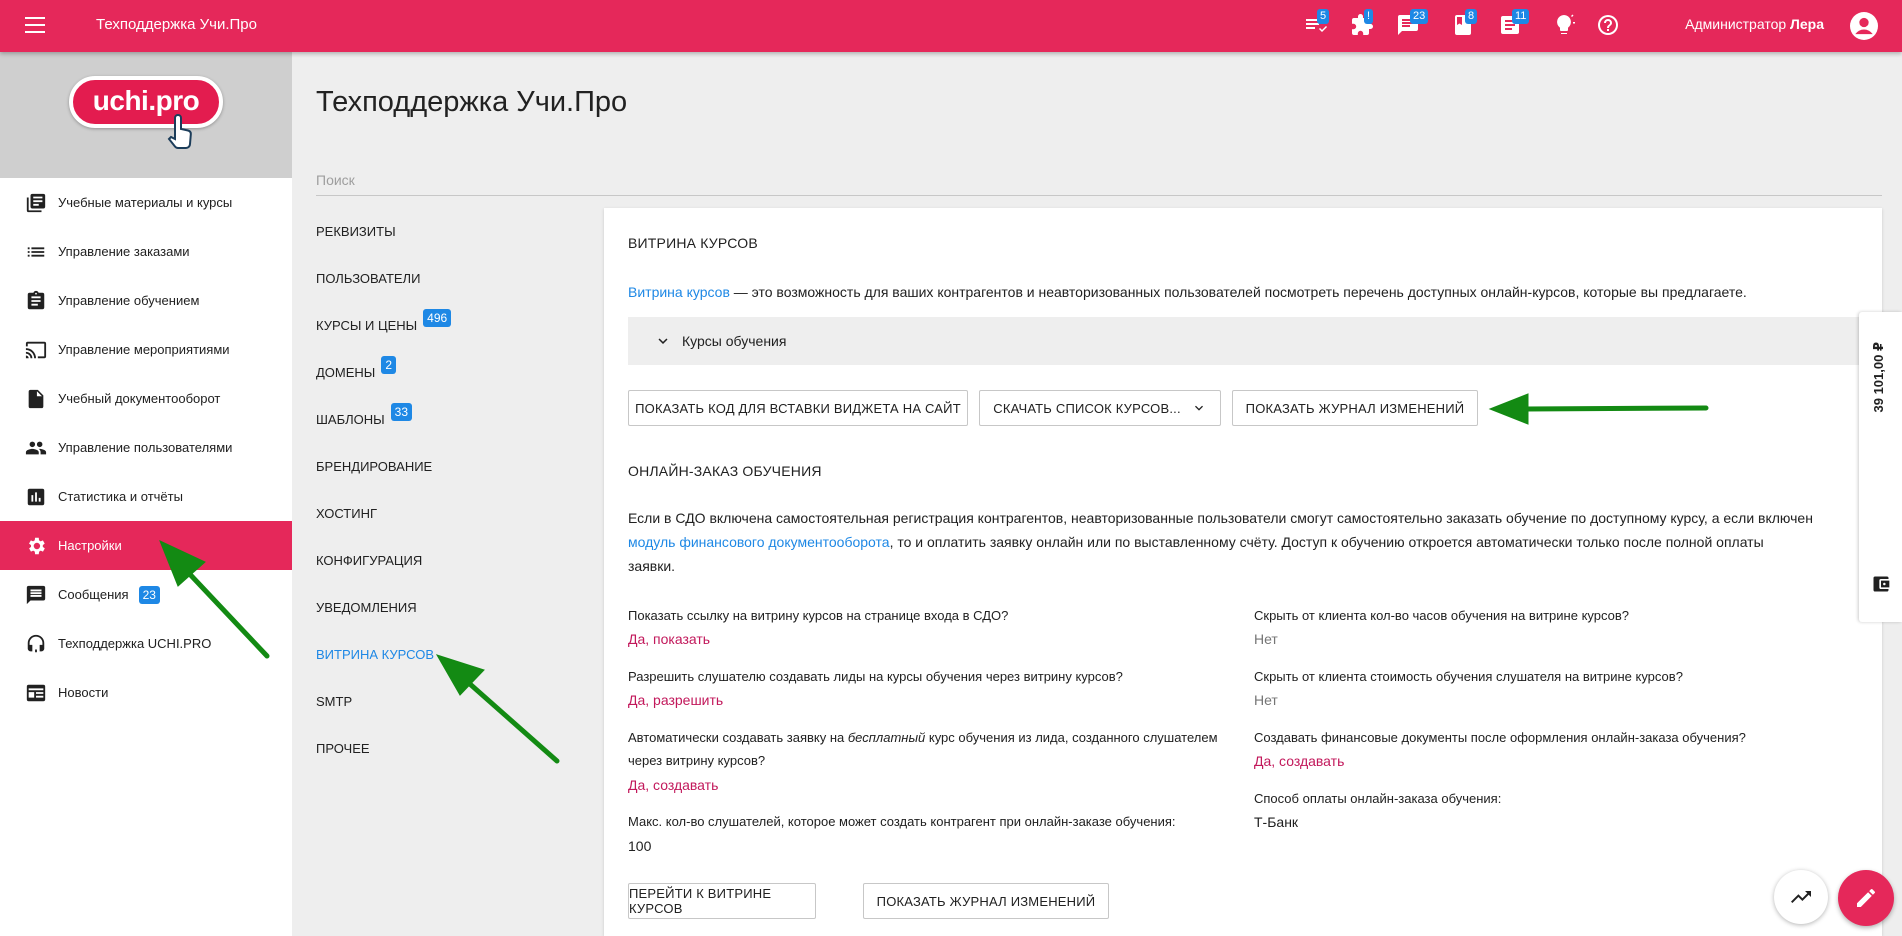 The image size is (1902, 936). I want to click on tab-label: БРЕНДИРОВАНИЕ, so click(374, 466).